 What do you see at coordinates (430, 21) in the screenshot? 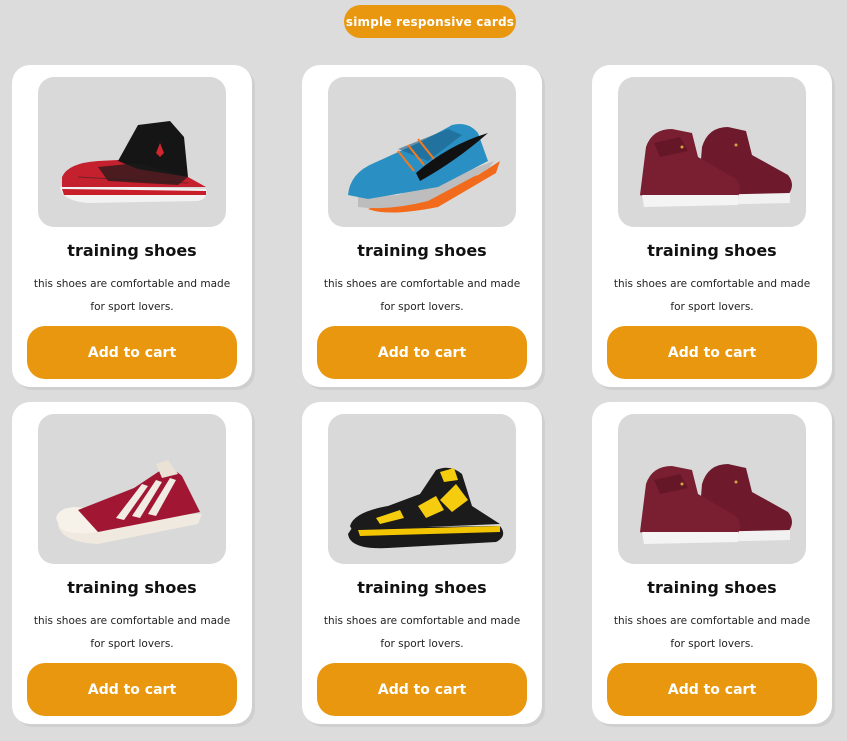
I see `page-title: simple responsive cards` at bounding box center [430, 21].